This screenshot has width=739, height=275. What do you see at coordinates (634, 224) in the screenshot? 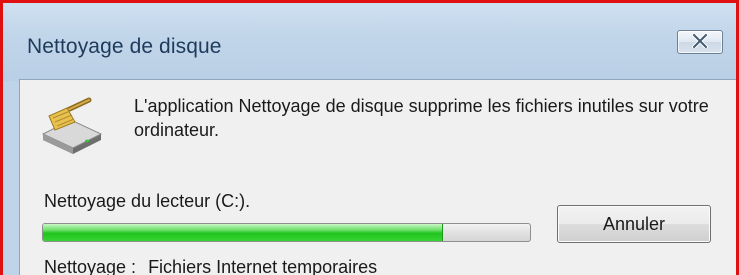
I see `cancel-button: Annuler` at bounding box center [634, 224].